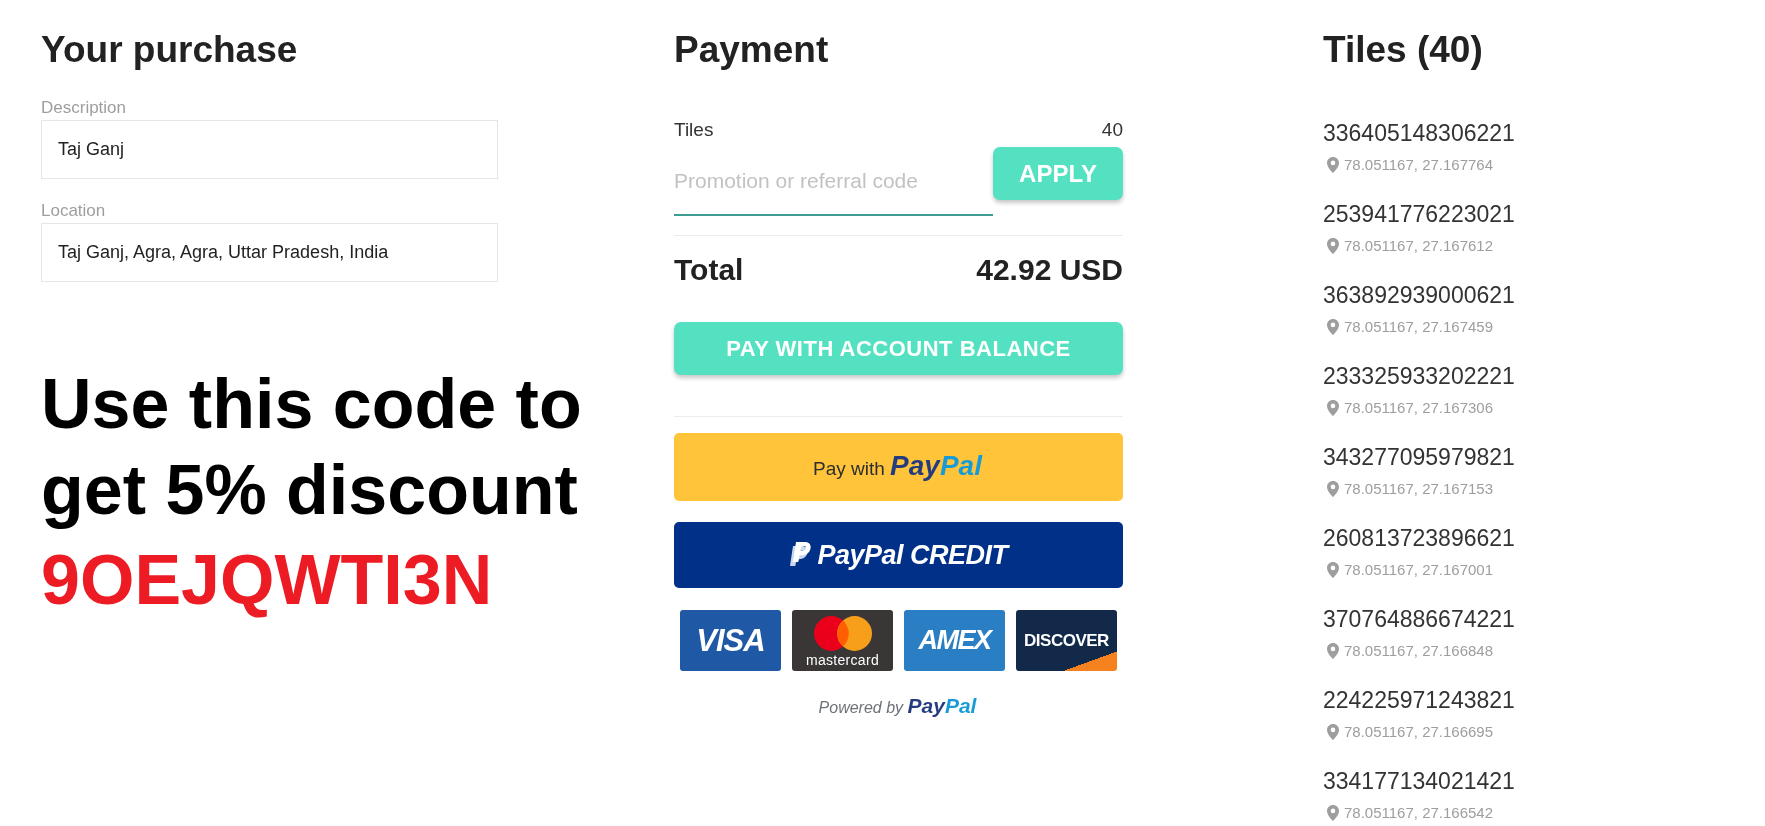  I want to click on tile-coordinates: 78.051167, 27.166542, so click(1419, 813).